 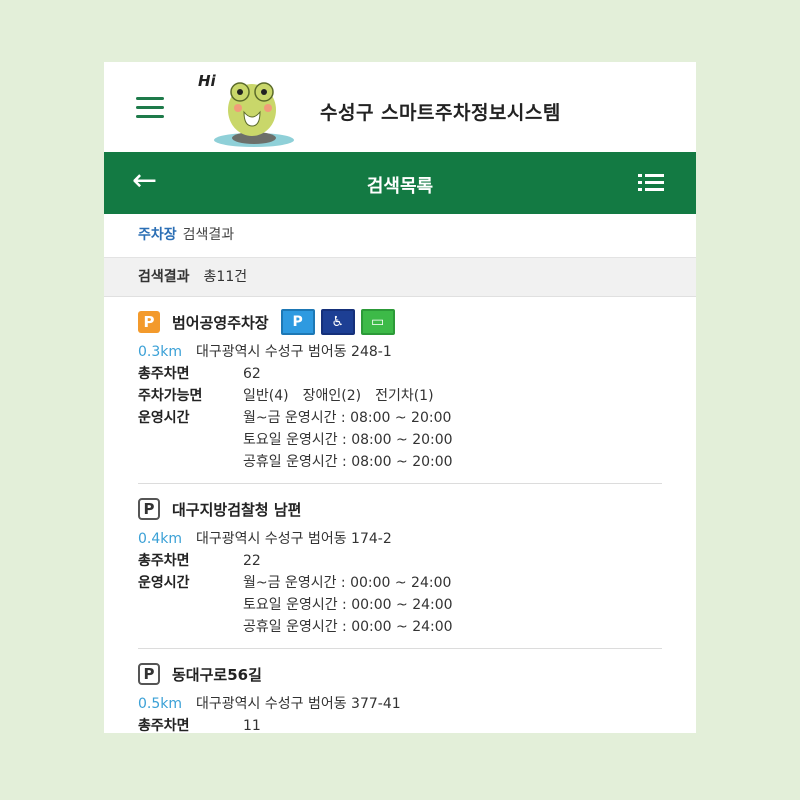 I want to click on hours-weekday: 월~금 운영시간 : 00:00 ~ 24:00, so click(x=347, y=583).